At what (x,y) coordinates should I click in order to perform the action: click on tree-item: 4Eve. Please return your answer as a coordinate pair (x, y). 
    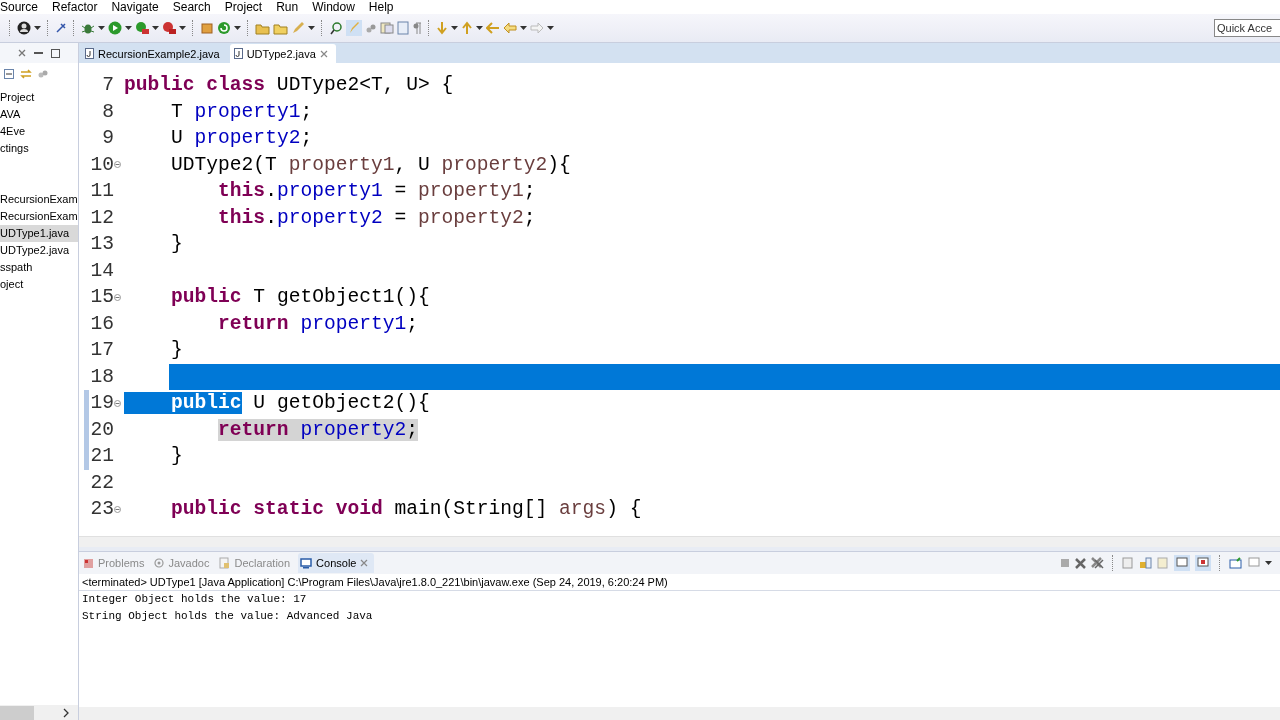
    Looking at the image, I should click on (39, 131).